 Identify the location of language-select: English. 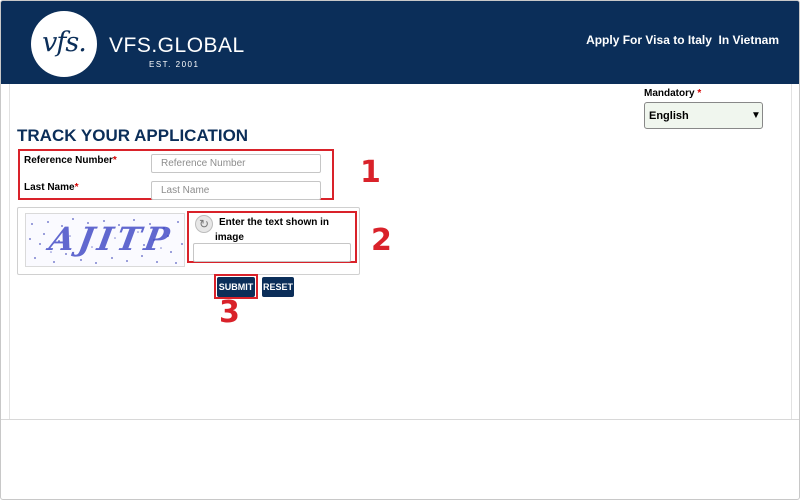
(703, 115).